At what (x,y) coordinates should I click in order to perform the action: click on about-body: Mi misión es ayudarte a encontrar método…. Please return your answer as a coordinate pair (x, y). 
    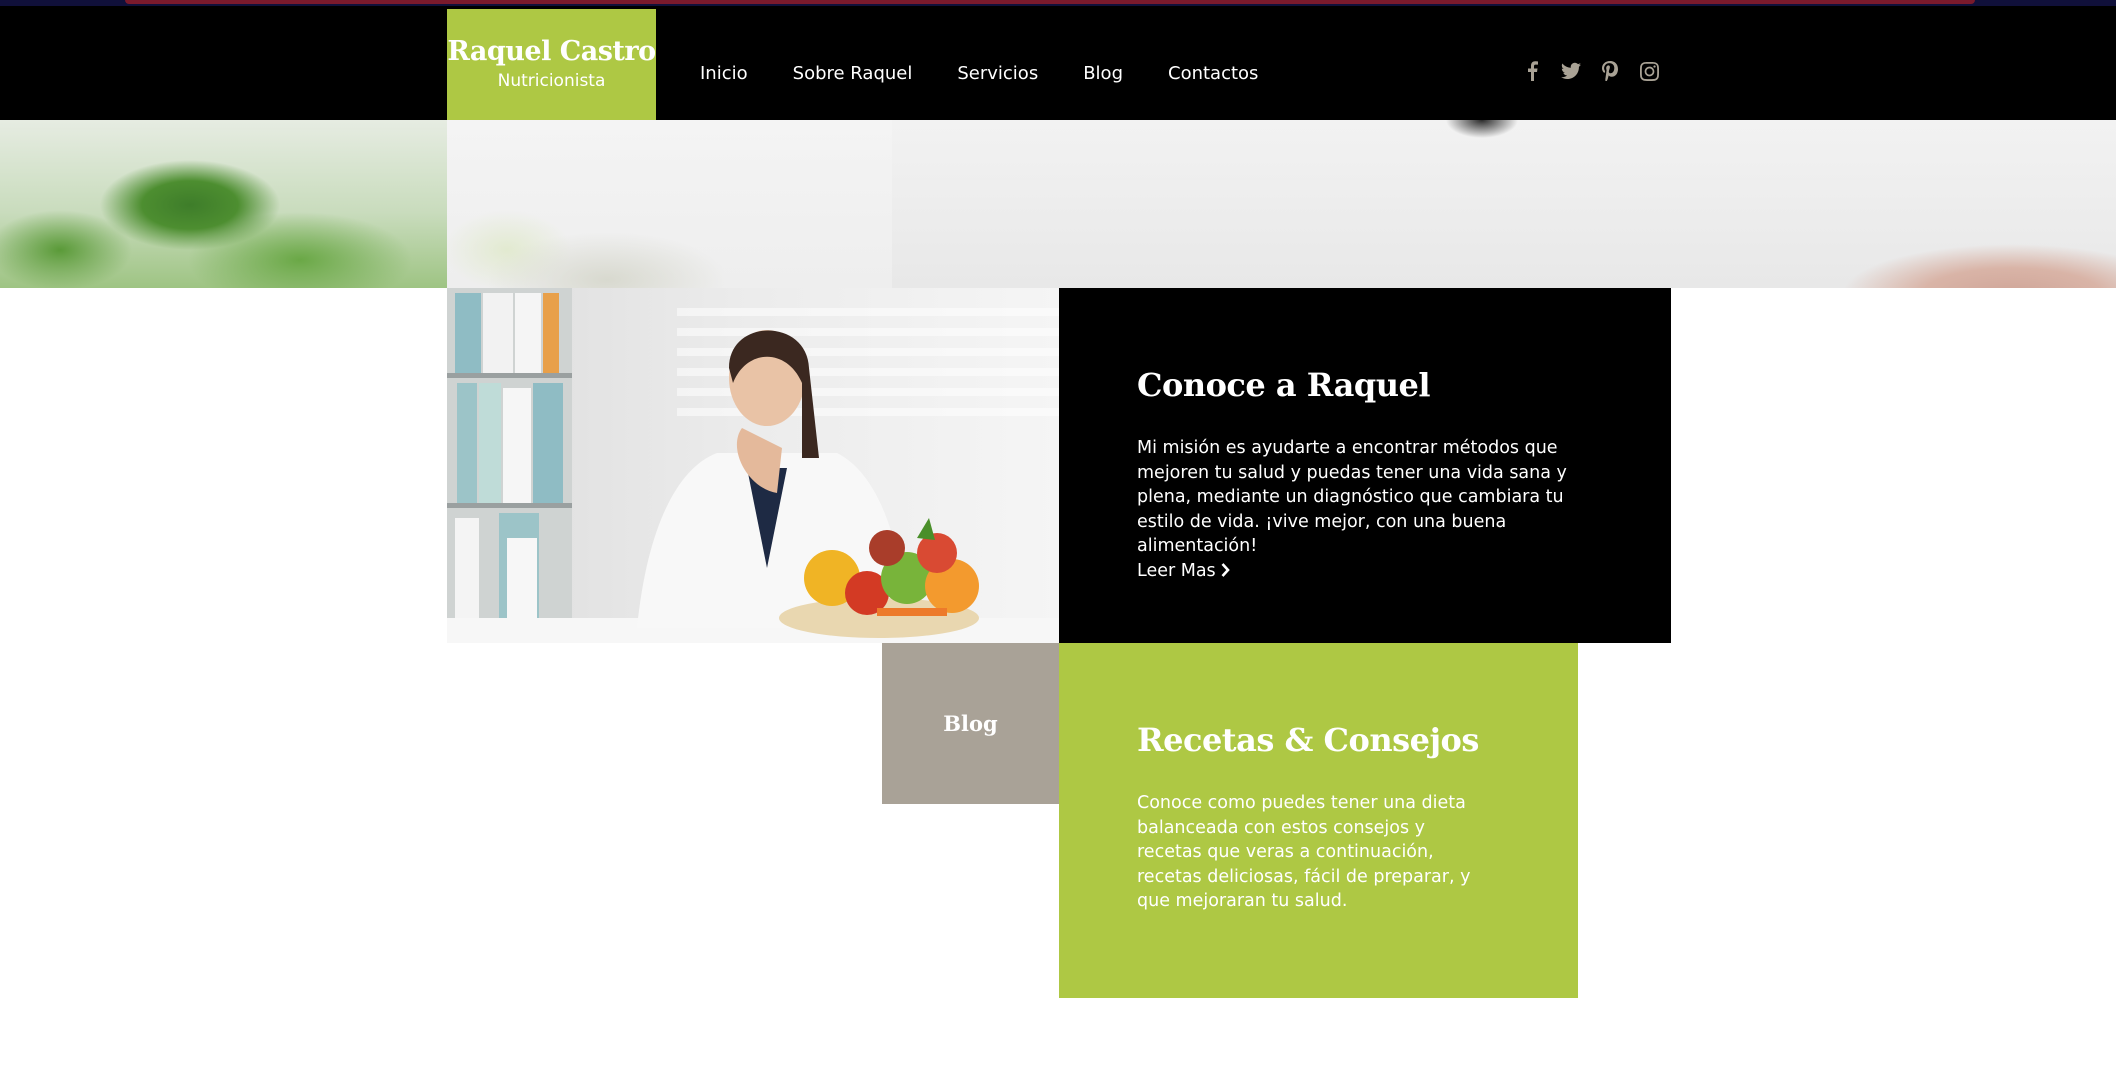
    Looking at the image, I should click on (1369, 509).